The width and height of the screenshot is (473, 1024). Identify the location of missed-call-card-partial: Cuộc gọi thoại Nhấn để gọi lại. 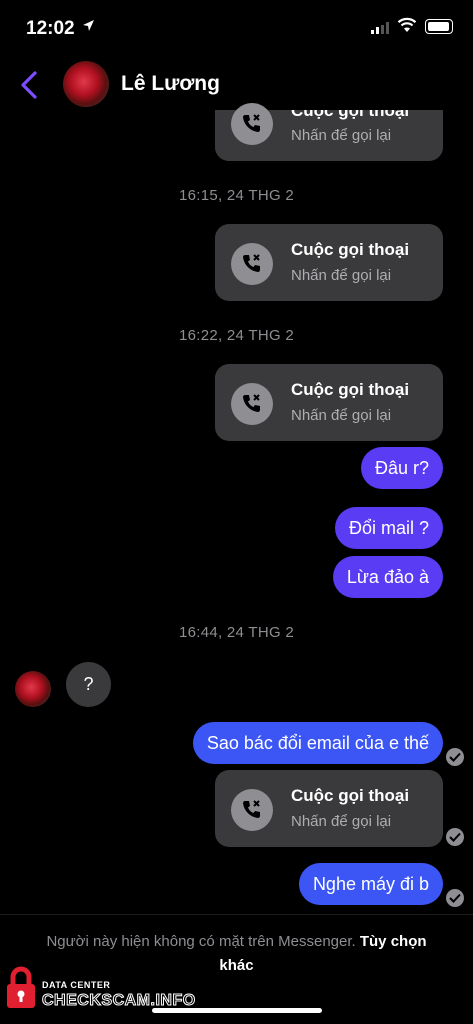
(329, 132).